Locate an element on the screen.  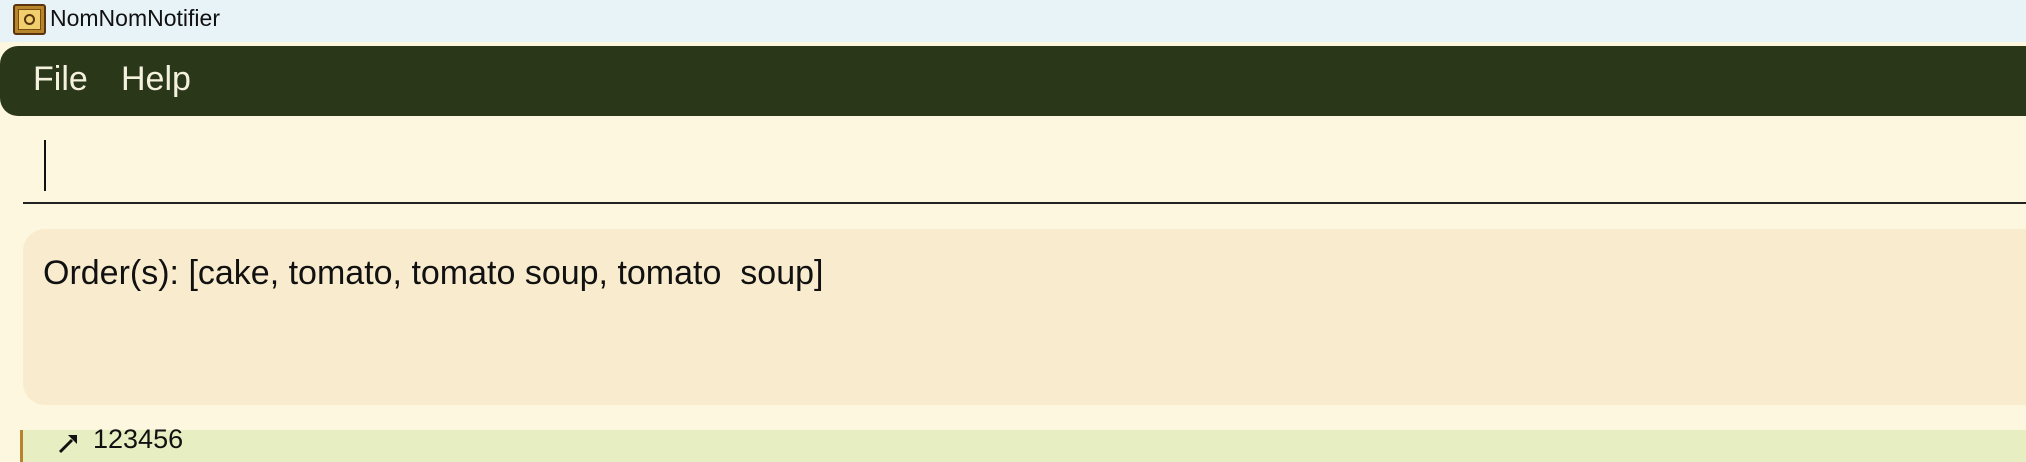
menu-file: File is located at coordinates (60, 79).